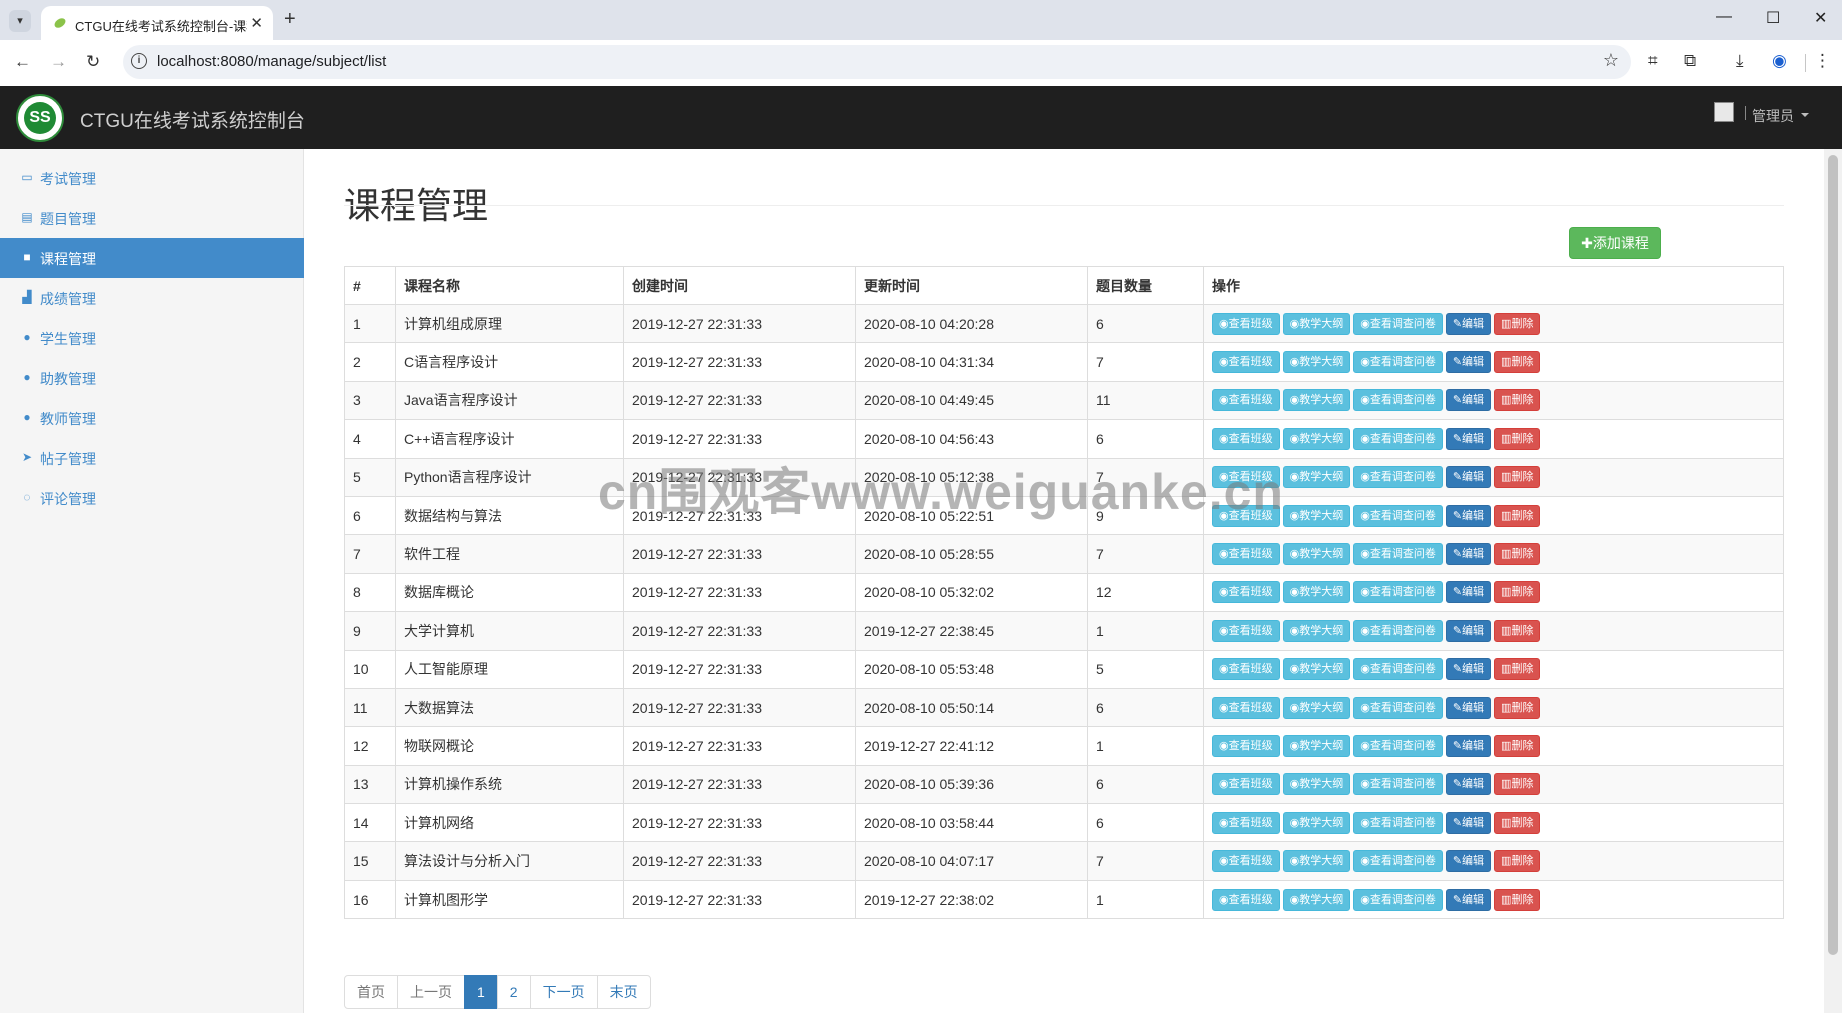 The width and height of the screenshot is (1842, 1013). I want to click on reload-icon: ↻, so click(93, 62).